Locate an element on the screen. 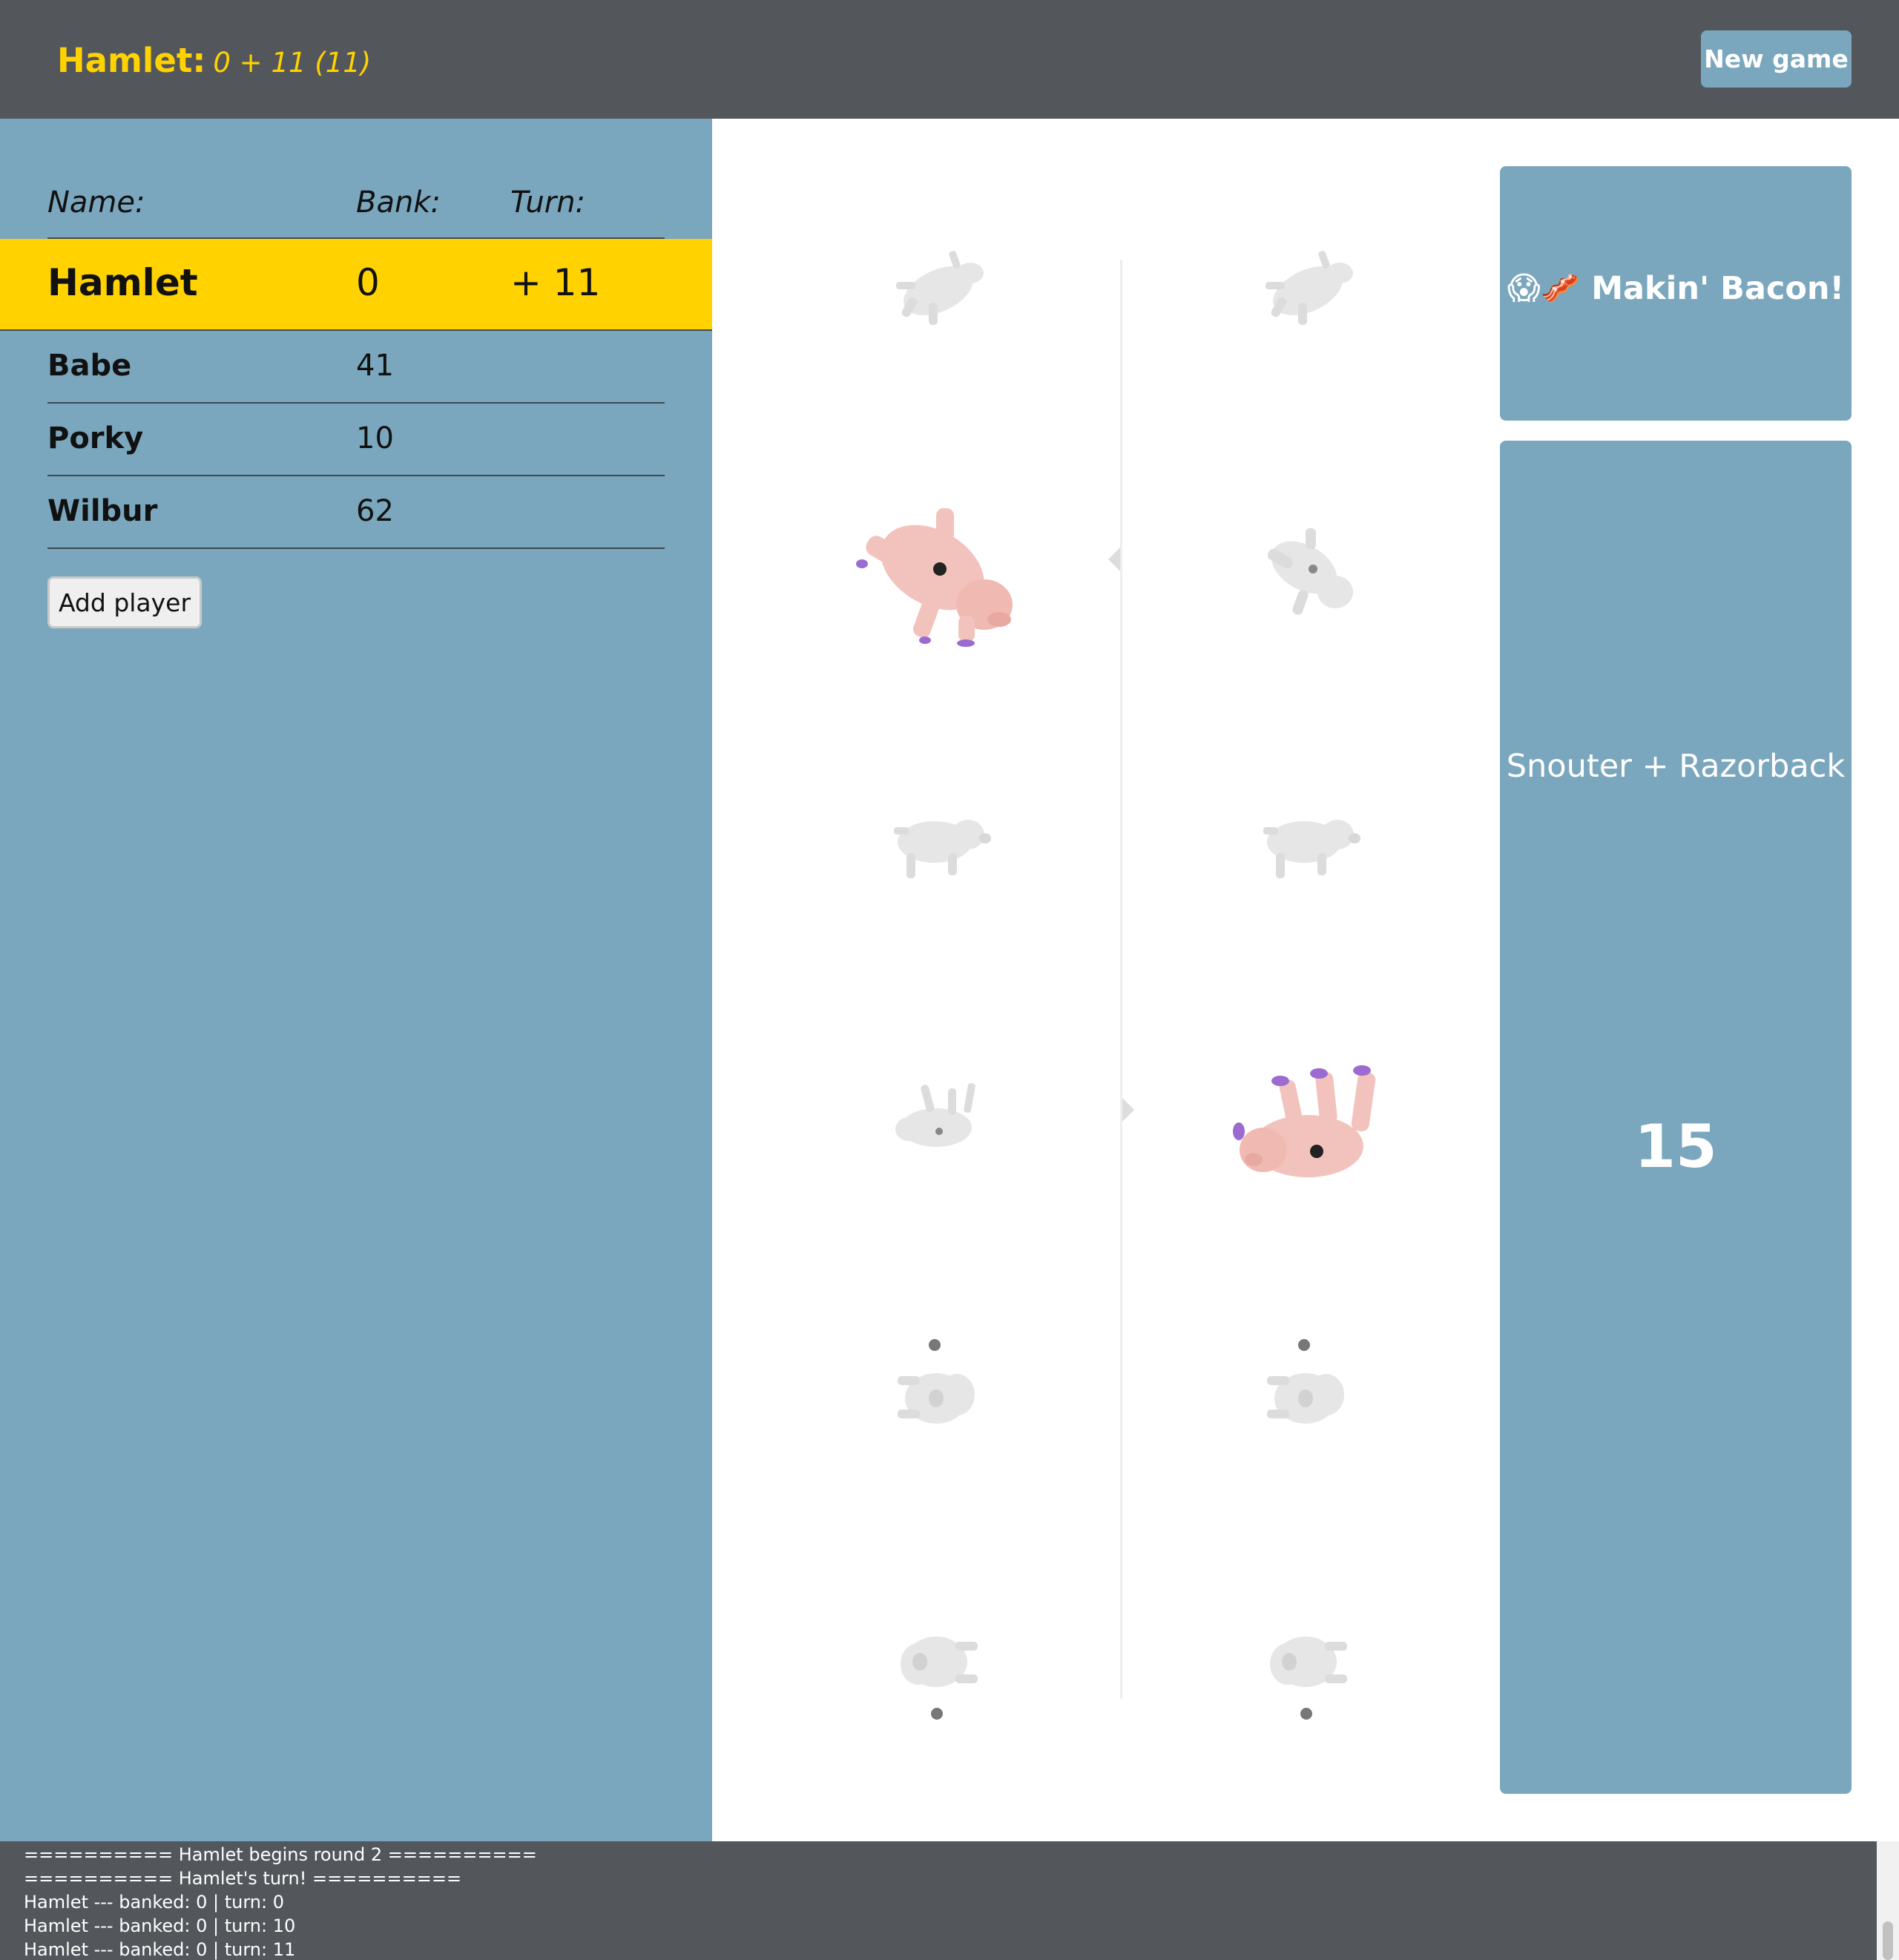 Image resolution: width=1899 pixels, height=1960 pixels. pig-razorback-right is located at coordinates (1307, 293).